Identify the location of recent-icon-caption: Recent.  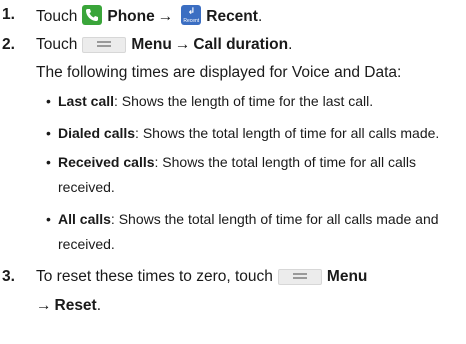
(191, 21).